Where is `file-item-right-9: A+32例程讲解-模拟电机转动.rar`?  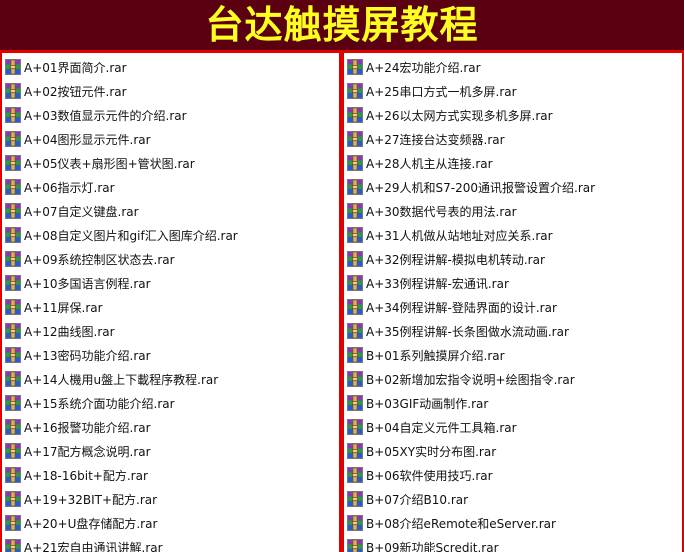 file-item-right-9: A+32例程讲解-模拟电机转动.rar is located at coordinates (513, 259).